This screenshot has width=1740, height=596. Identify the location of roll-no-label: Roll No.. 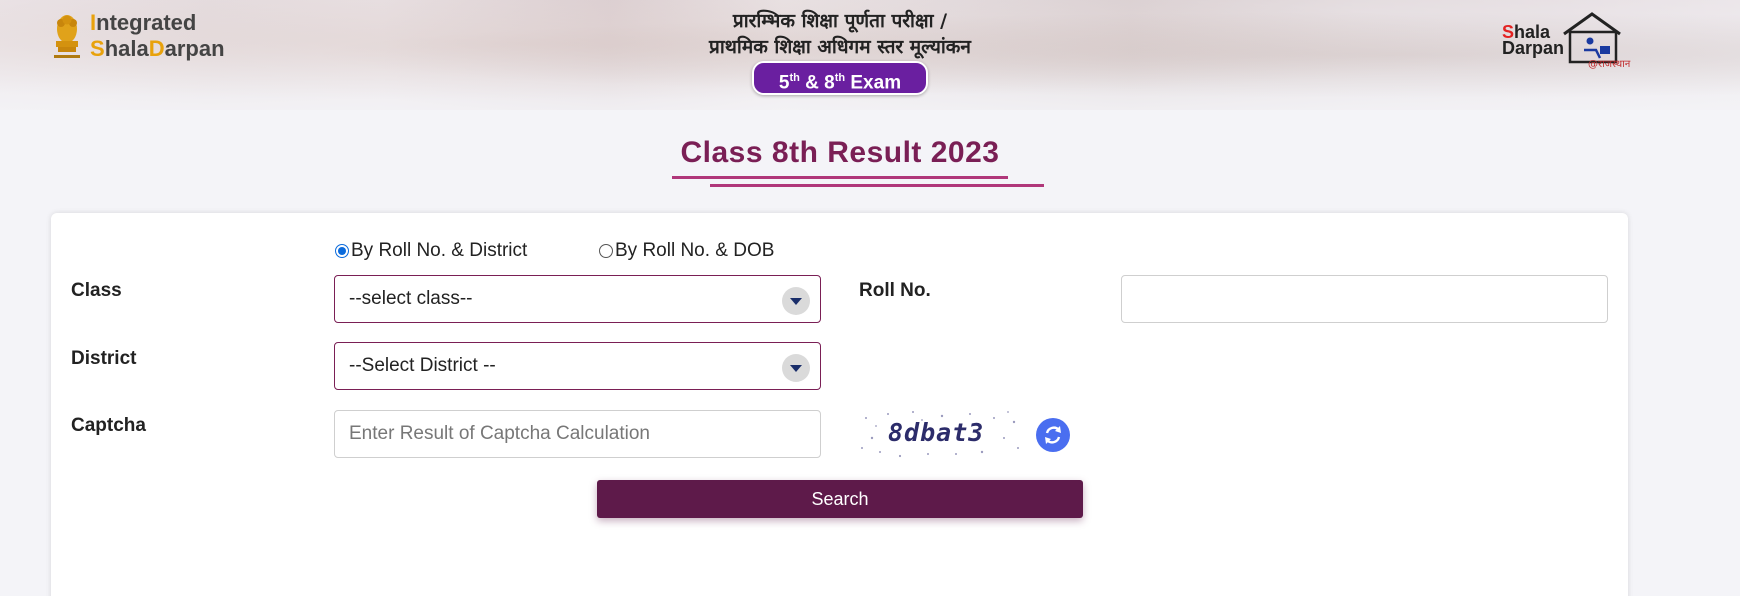
(895, 290).